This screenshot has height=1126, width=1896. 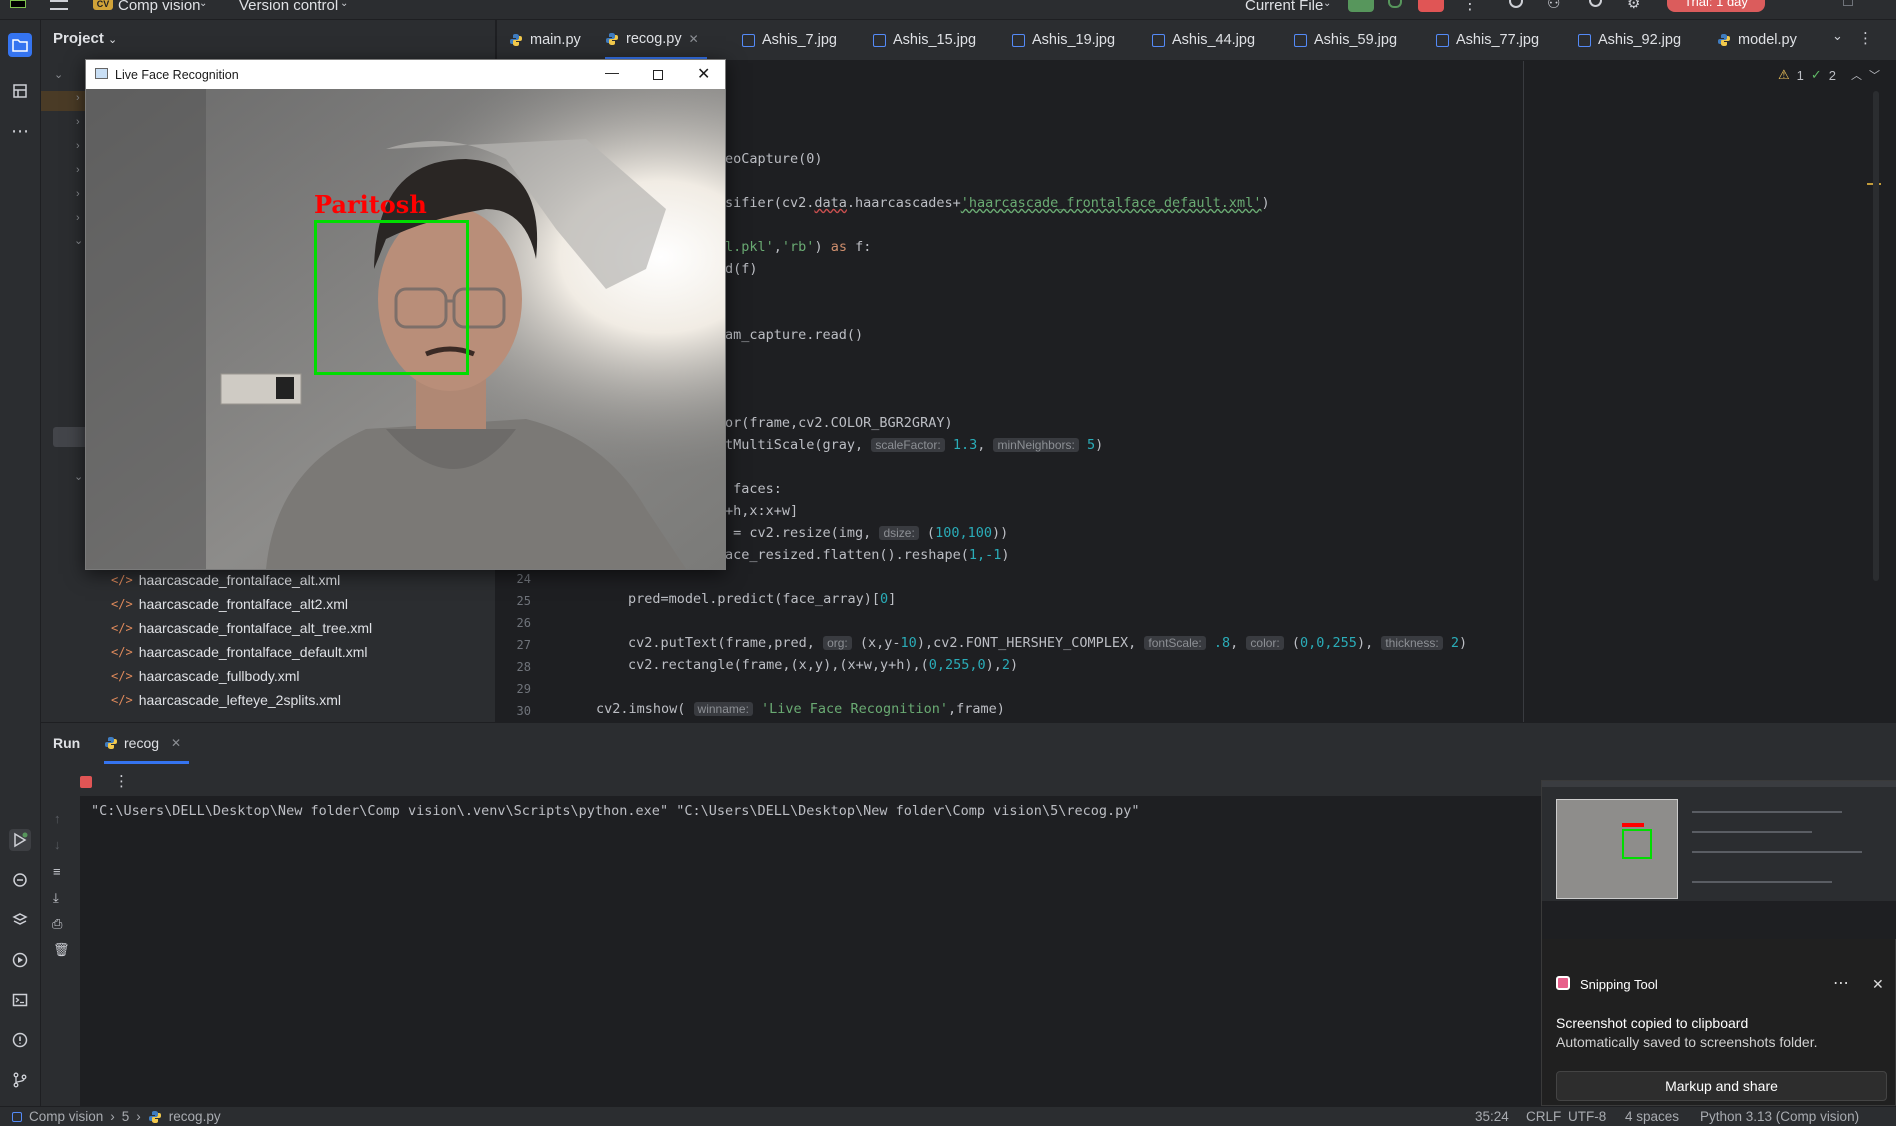 I want to click on soft-wrap-icon: ≡, so click(x=57, y=871).